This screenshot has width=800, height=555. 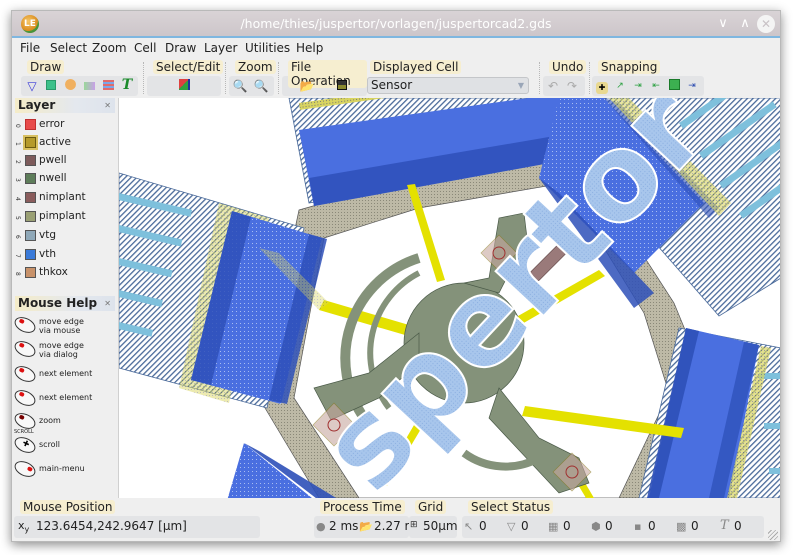 What do you see at coordinates (681, 526) in the screenshot?
I see `array-icon: ▩` at bounding box center [681, 526].